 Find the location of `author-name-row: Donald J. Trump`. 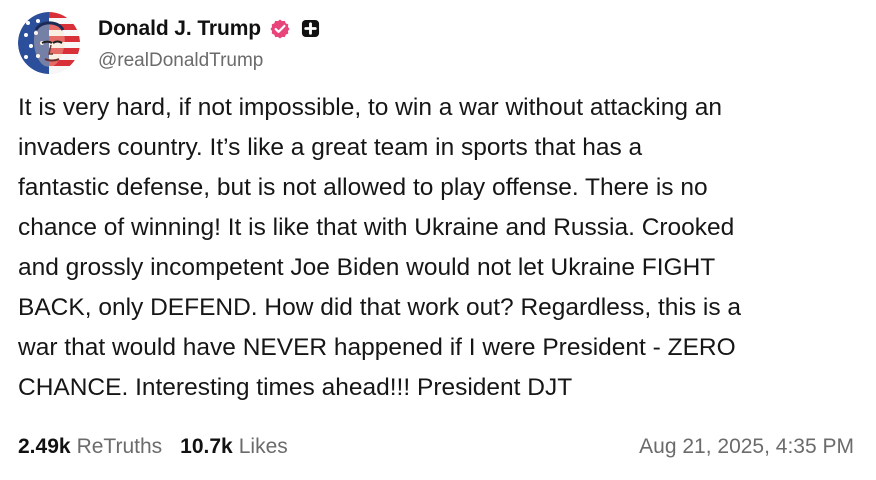

author-name-row: Donald J. Trump is located at coordinates (209, 29).